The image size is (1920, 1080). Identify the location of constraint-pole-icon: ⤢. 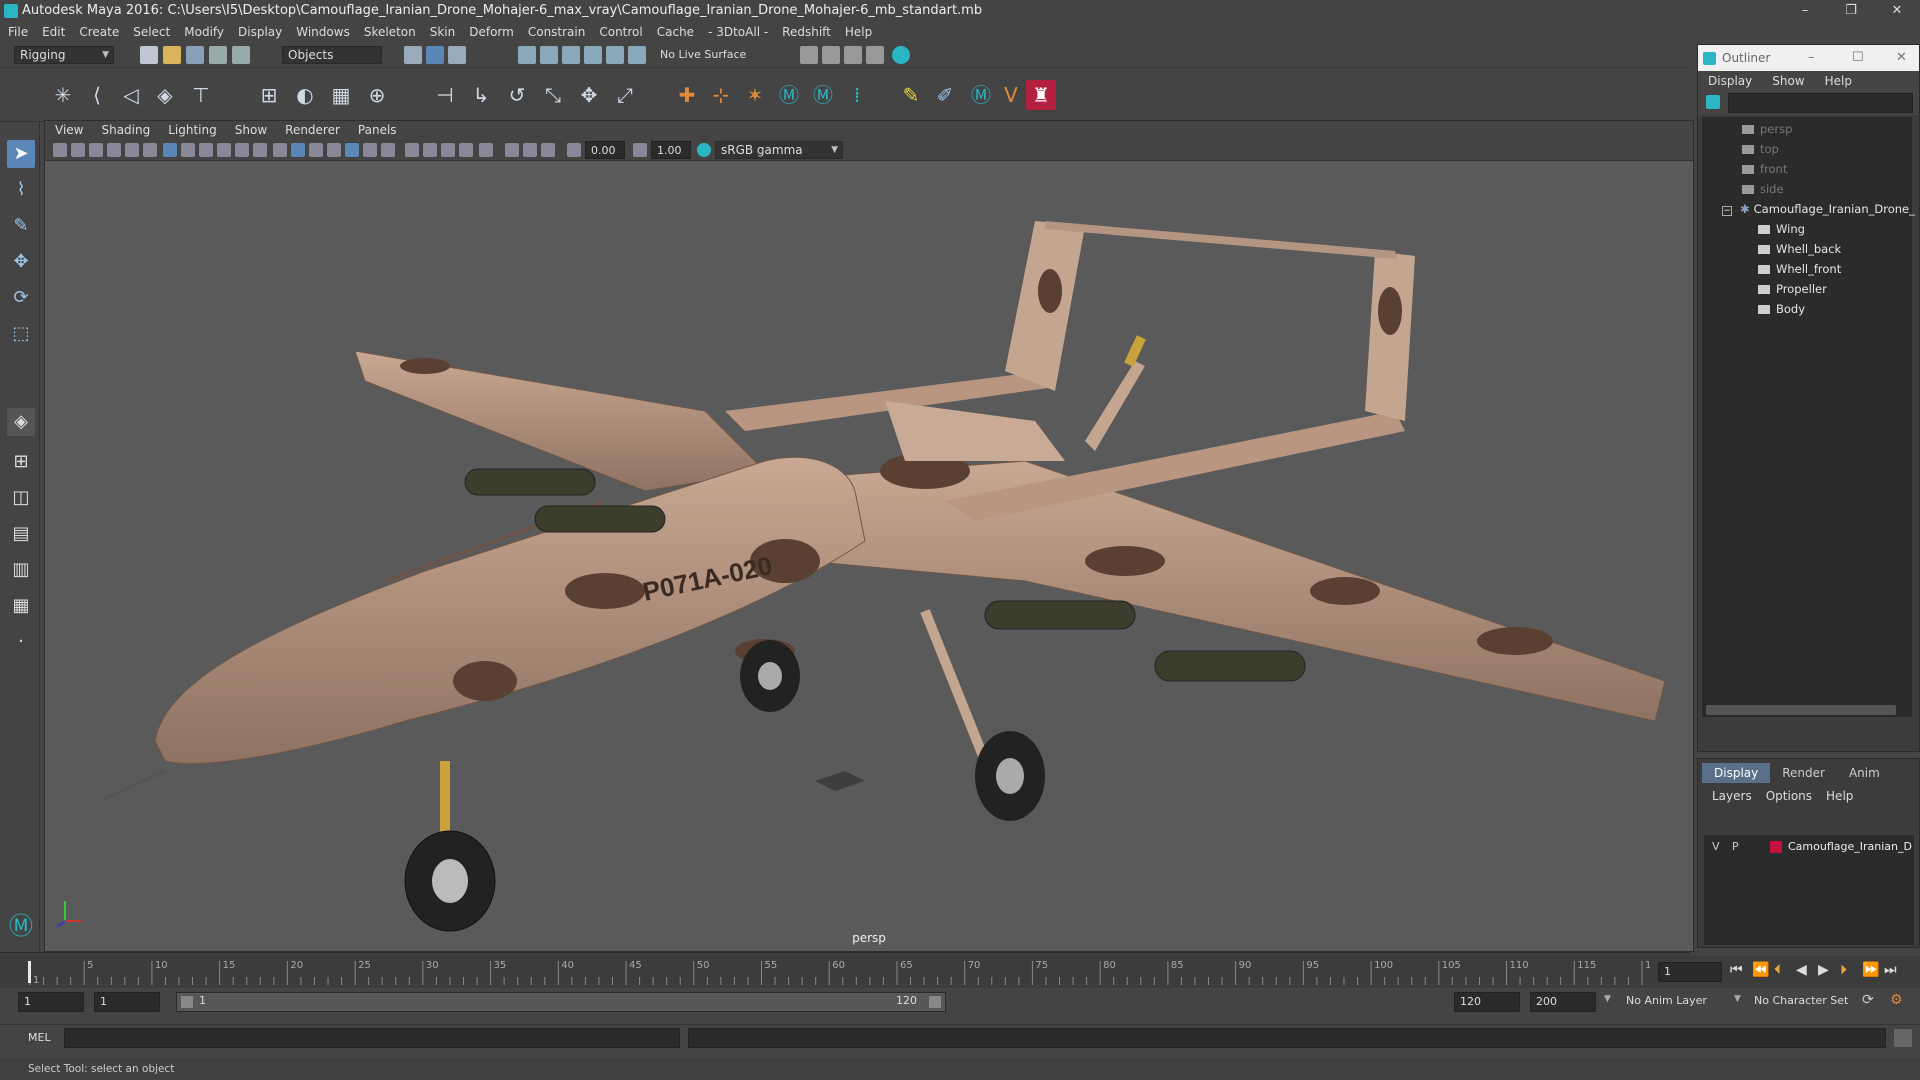
(625, 95).